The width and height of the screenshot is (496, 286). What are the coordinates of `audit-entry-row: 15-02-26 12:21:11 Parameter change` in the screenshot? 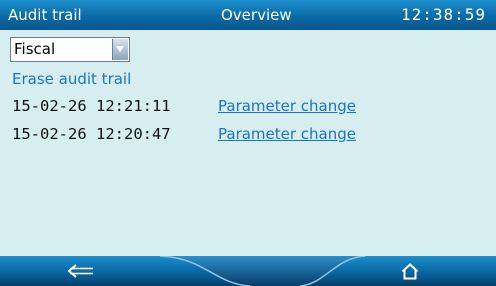 It's located at (247, 108).